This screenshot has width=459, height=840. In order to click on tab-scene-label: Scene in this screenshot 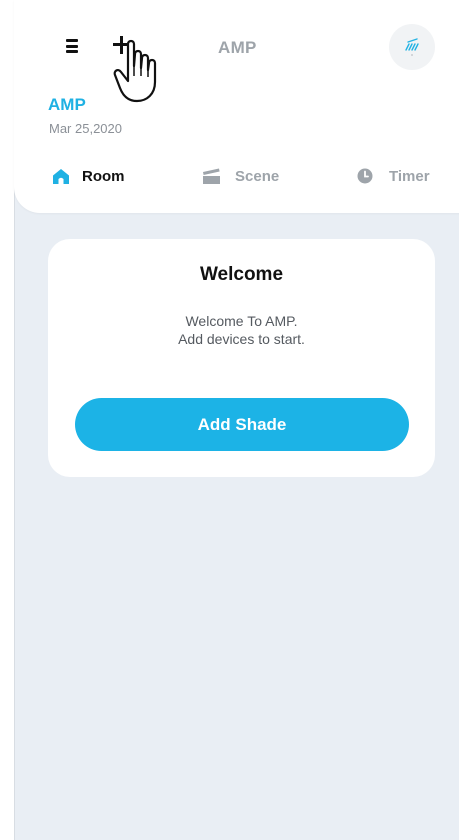, I will do `click(257, 176)`.